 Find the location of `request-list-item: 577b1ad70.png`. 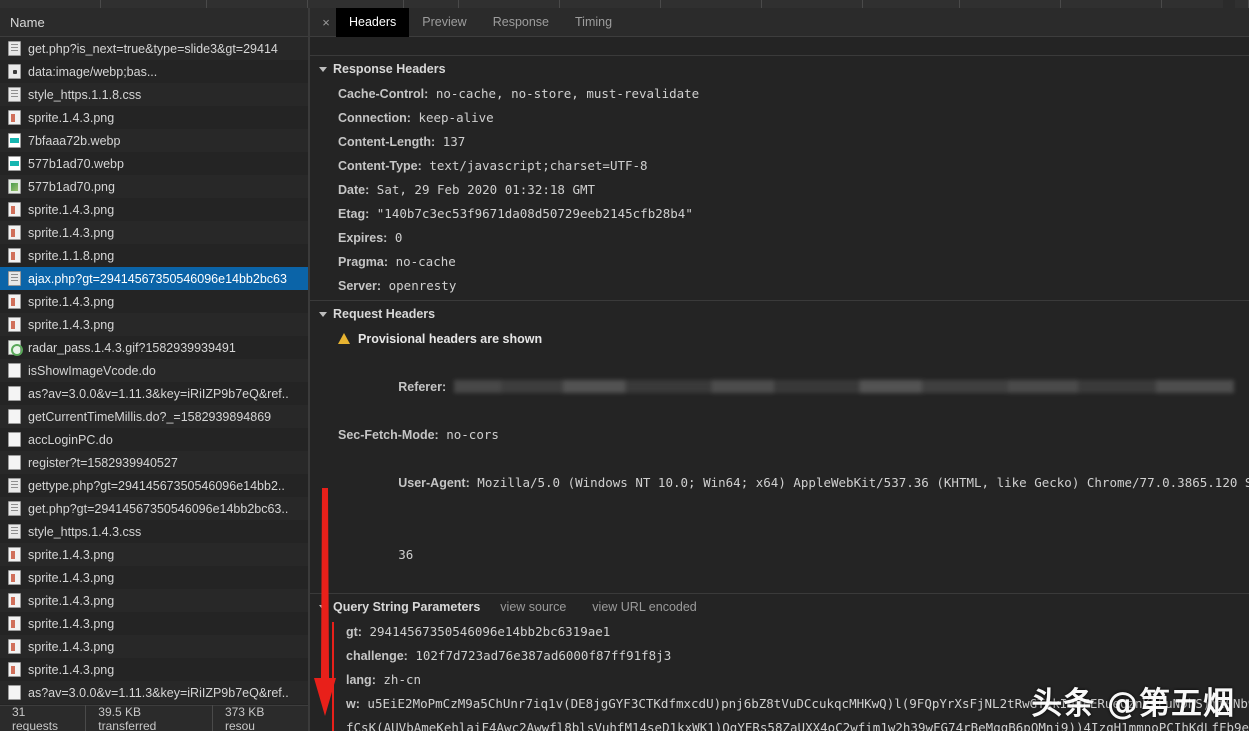

request-list-item: 577b1ad70.png is located at coordinates (154, 186).